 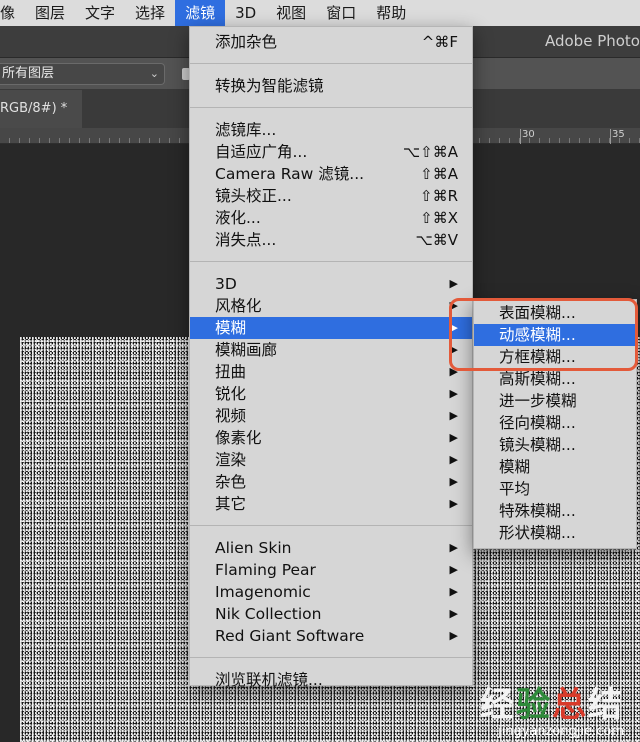 What do you see at coordinates (231, 504) in the screenshot?
I see `menu-item-label: 其它` at bounding box center [231, 504].